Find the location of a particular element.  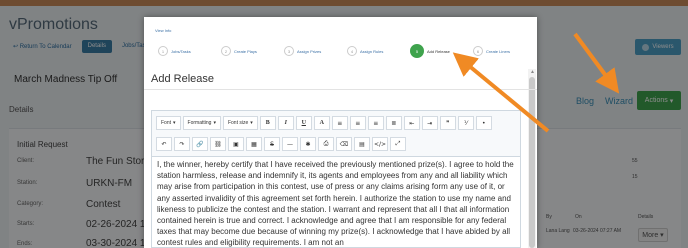

formatting-select: Formatting ▾ is located at coordinates (201, 123).